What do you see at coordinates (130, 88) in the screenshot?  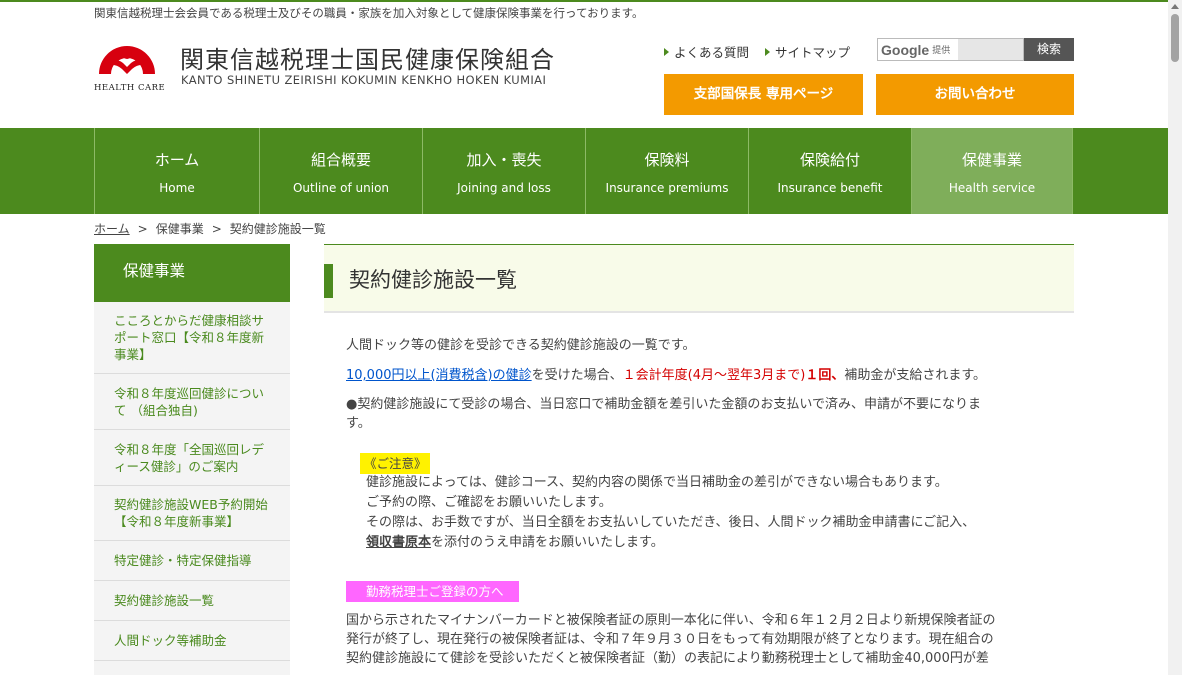 I see `logo-caption: HEALTH CARE` at bounding box center [130, 88].